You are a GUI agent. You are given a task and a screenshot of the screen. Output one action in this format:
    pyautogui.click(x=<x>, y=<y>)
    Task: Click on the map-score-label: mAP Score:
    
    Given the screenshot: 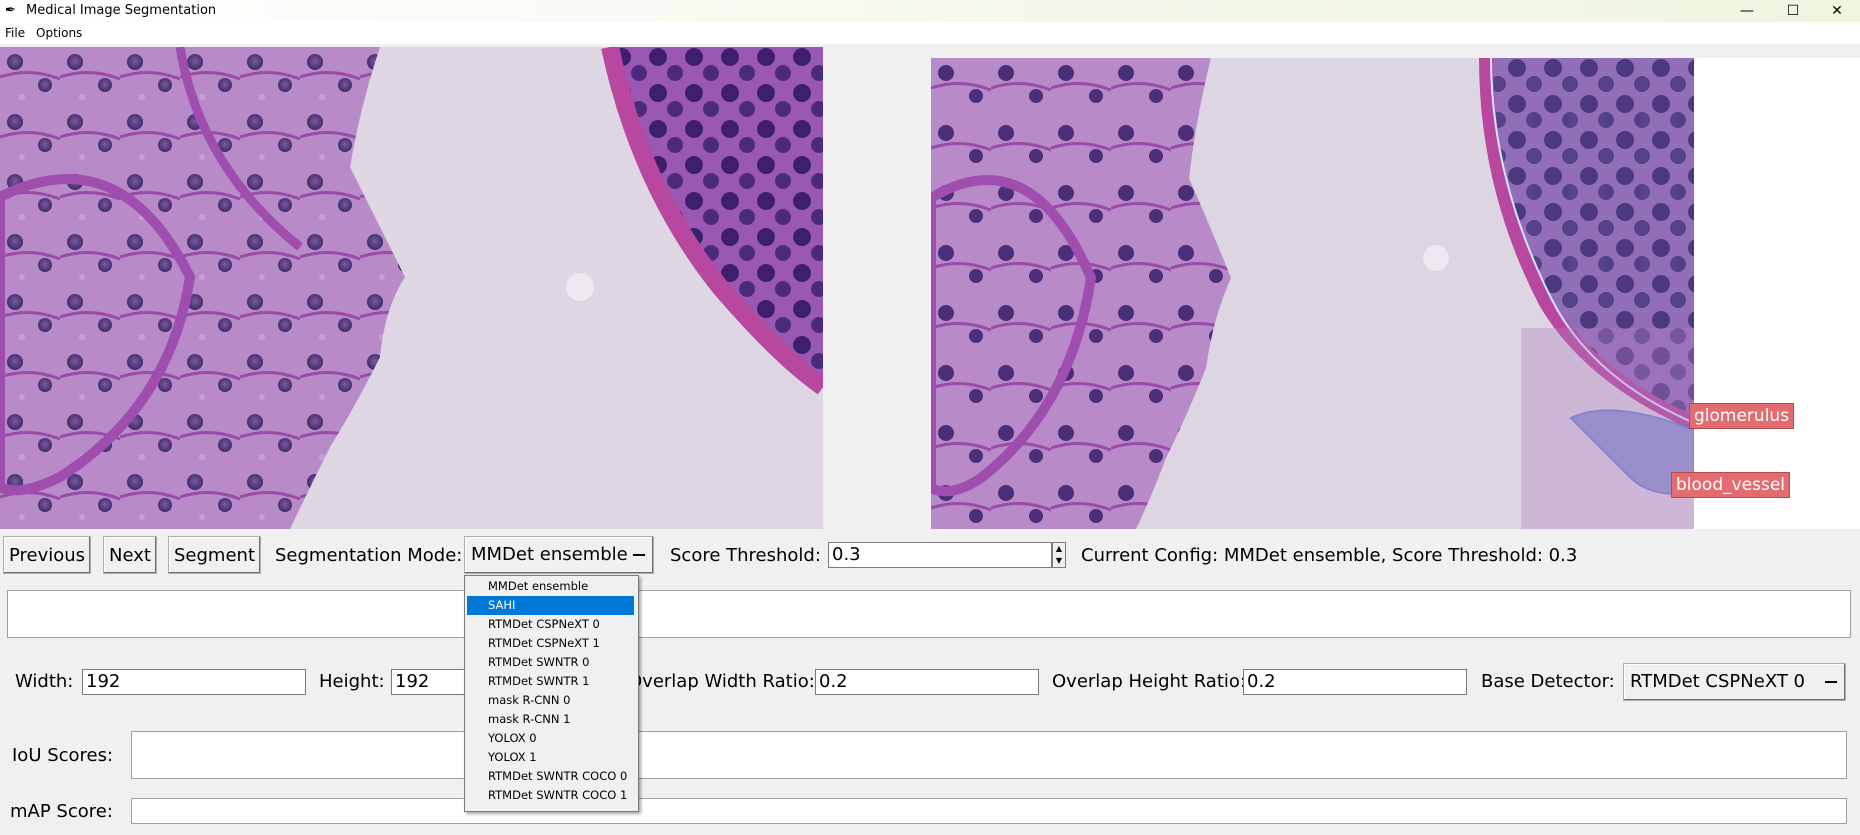 What is the action you would take?
    pyautogui.click(x=61, y=811)
    